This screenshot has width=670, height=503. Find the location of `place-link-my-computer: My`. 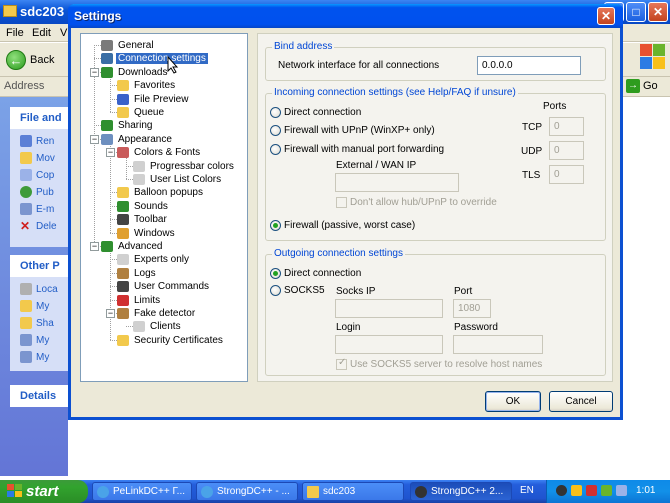

place-link-my-computer: My is located at coordinates (34, 340).